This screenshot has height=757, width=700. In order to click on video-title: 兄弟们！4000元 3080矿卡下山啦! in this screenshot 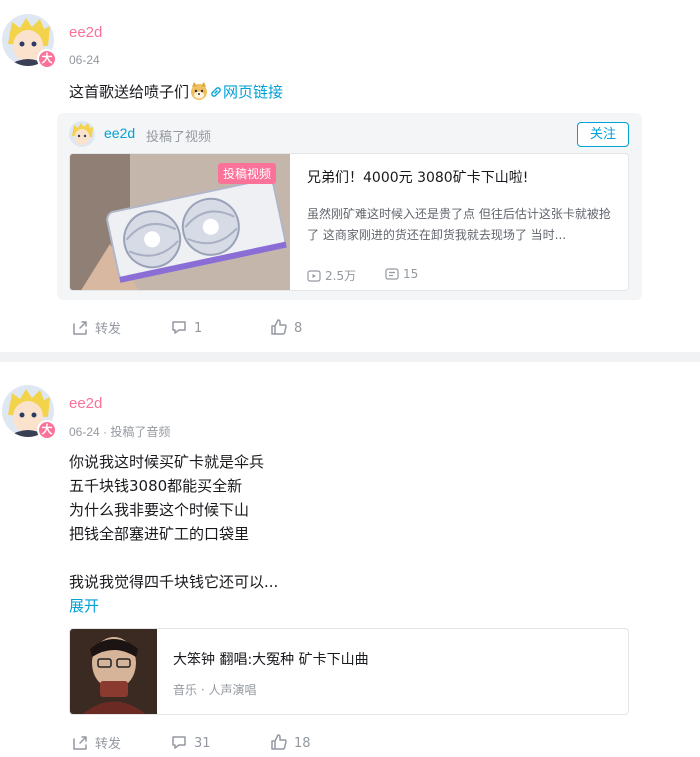, I will do `click(417, 177)`.